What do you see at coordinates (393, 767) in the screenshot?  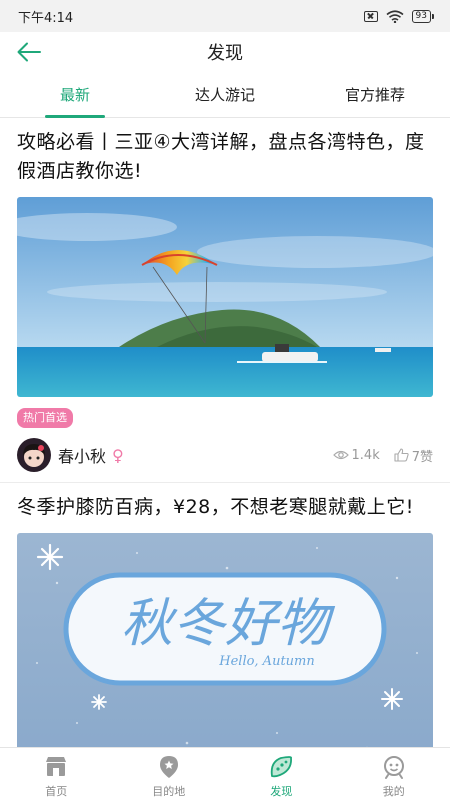 I see `profile-face-icon` at bounding box center [393, 767].